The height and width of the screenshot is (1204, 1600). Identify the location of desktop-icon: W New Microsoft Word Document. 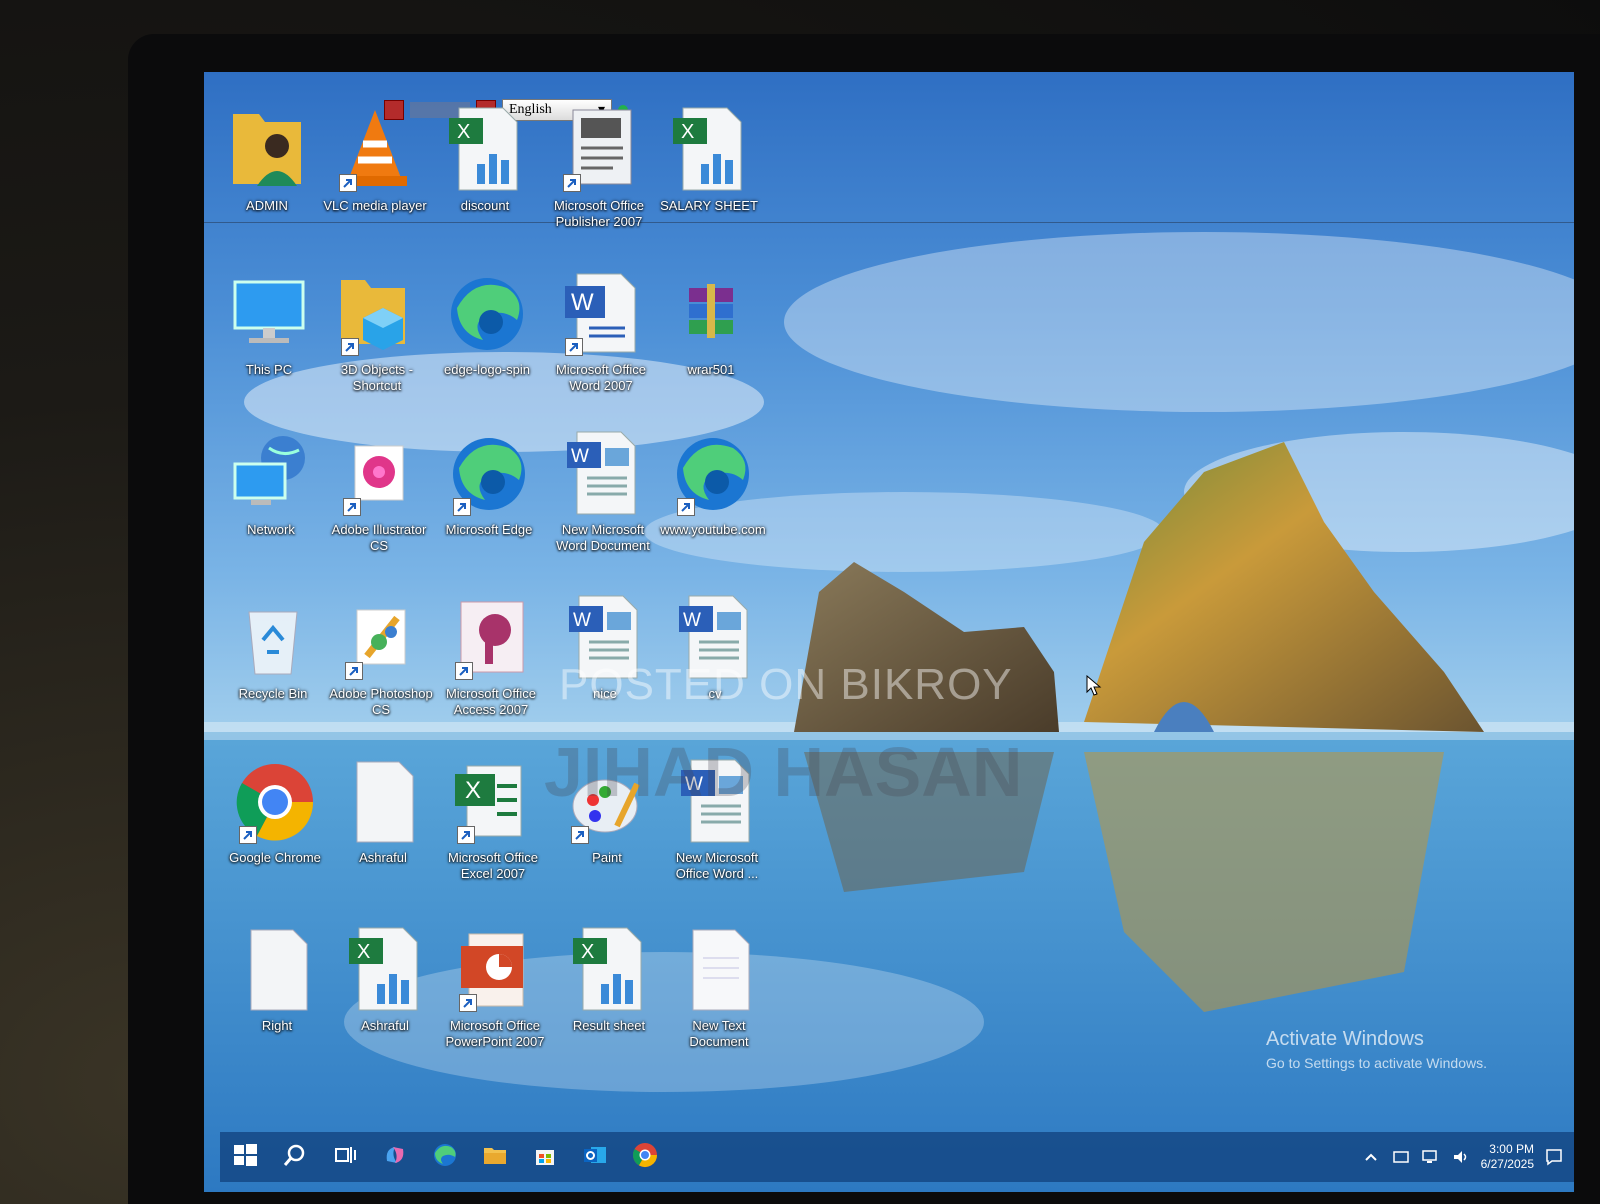
(603, 491).